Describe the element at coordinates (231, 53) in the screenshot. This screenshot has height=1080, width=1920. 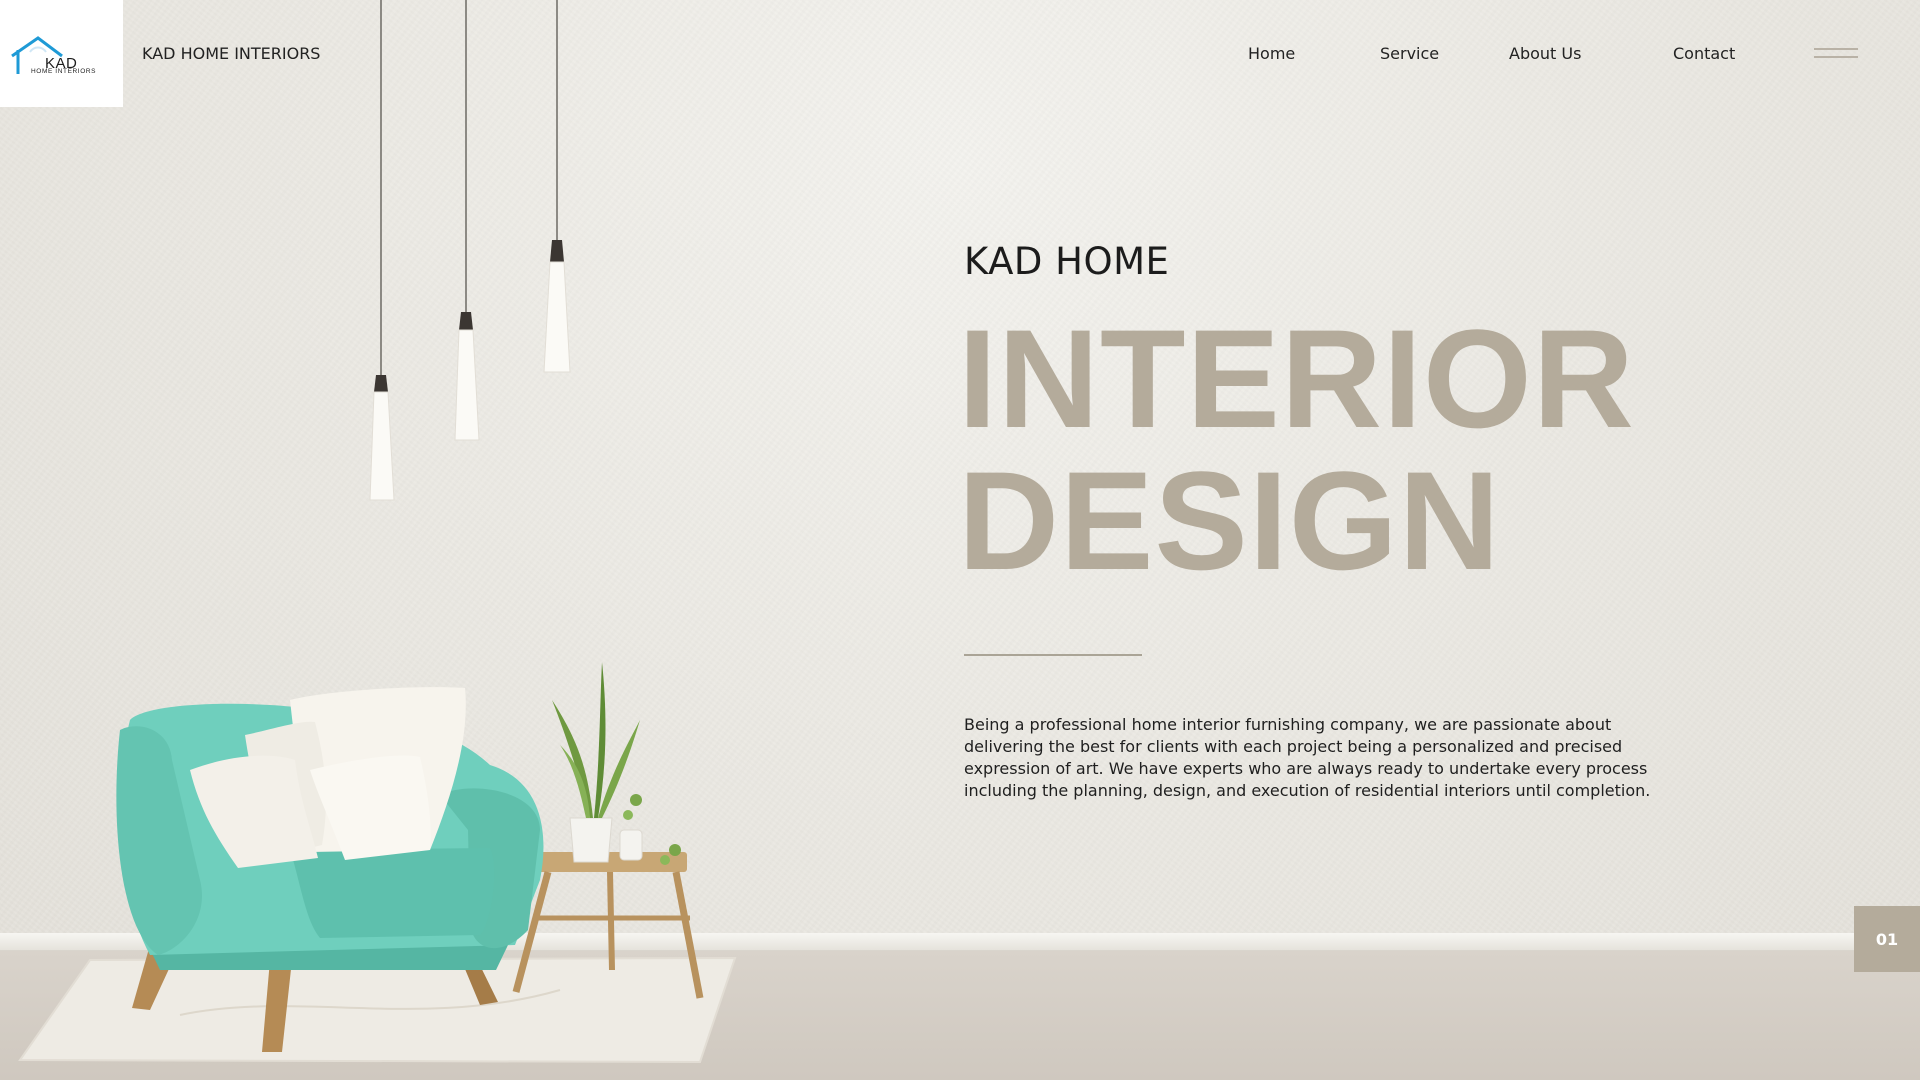
I see `brand-name: KAD HOME INTERIORS` at that location.